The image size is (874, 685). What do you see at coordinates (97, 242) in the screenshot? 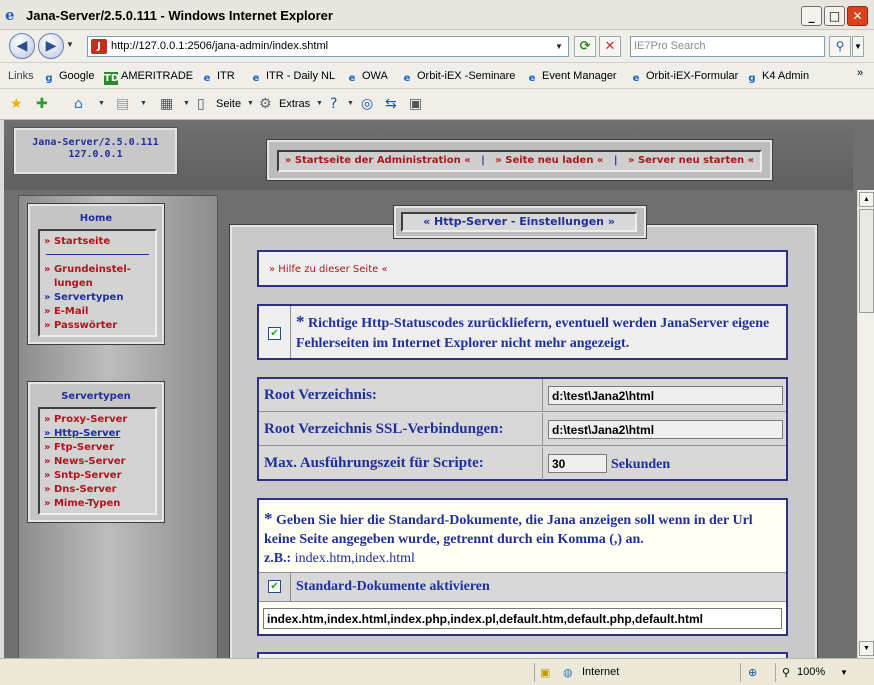
I see `menu-startseite: » Startseite` at bounding box center [97, 242].